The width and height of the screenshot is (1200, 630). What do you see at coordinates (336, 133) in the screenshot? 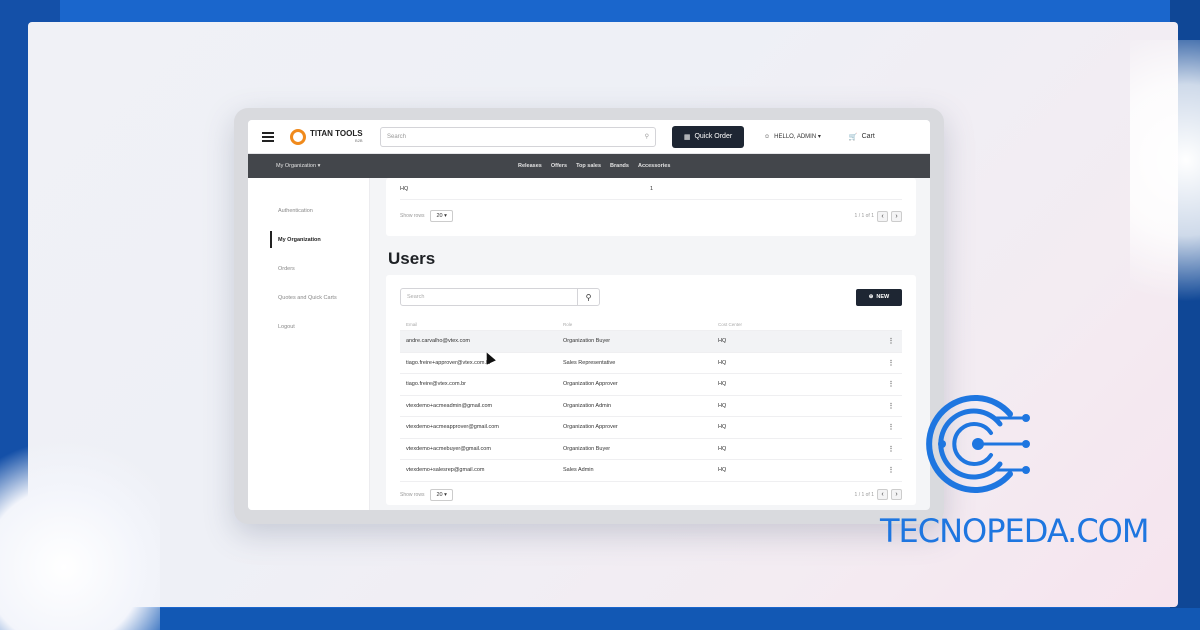
I see `logo-text: TITAN TOOLS` at bounding box center [336, 133].